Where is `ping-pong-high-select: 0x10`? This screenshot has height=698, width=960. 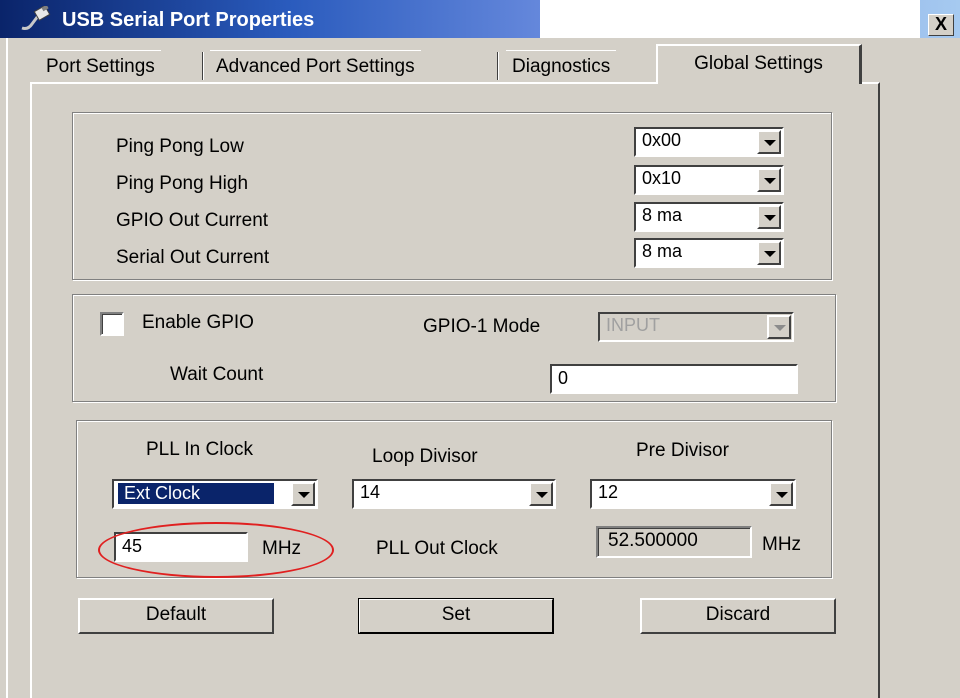
ping-pong-high-select: 0x10 is located at coordinates (709, 180).